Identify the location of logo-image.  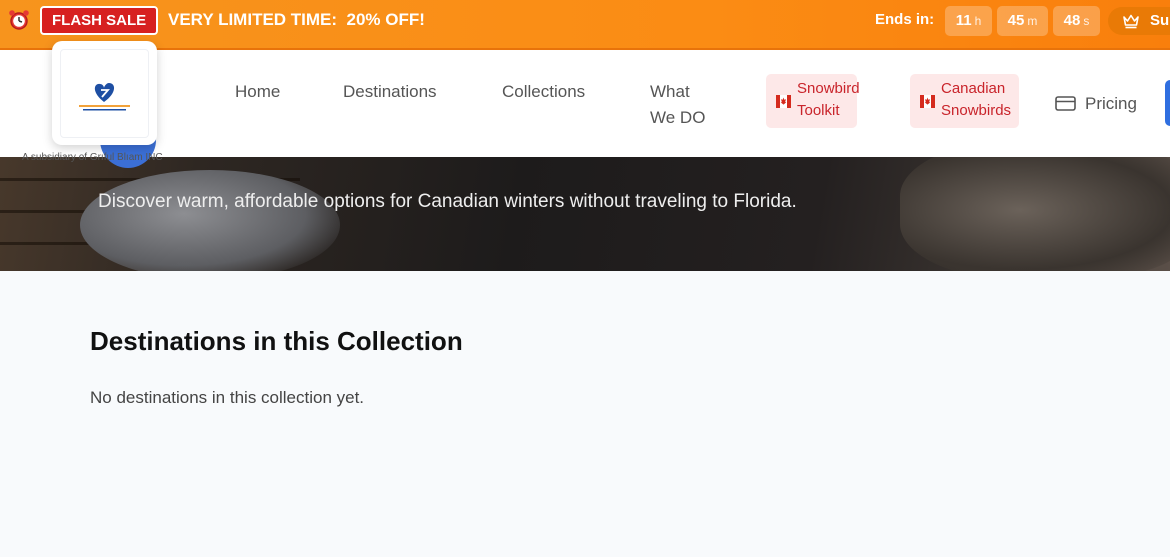
(104, 93).